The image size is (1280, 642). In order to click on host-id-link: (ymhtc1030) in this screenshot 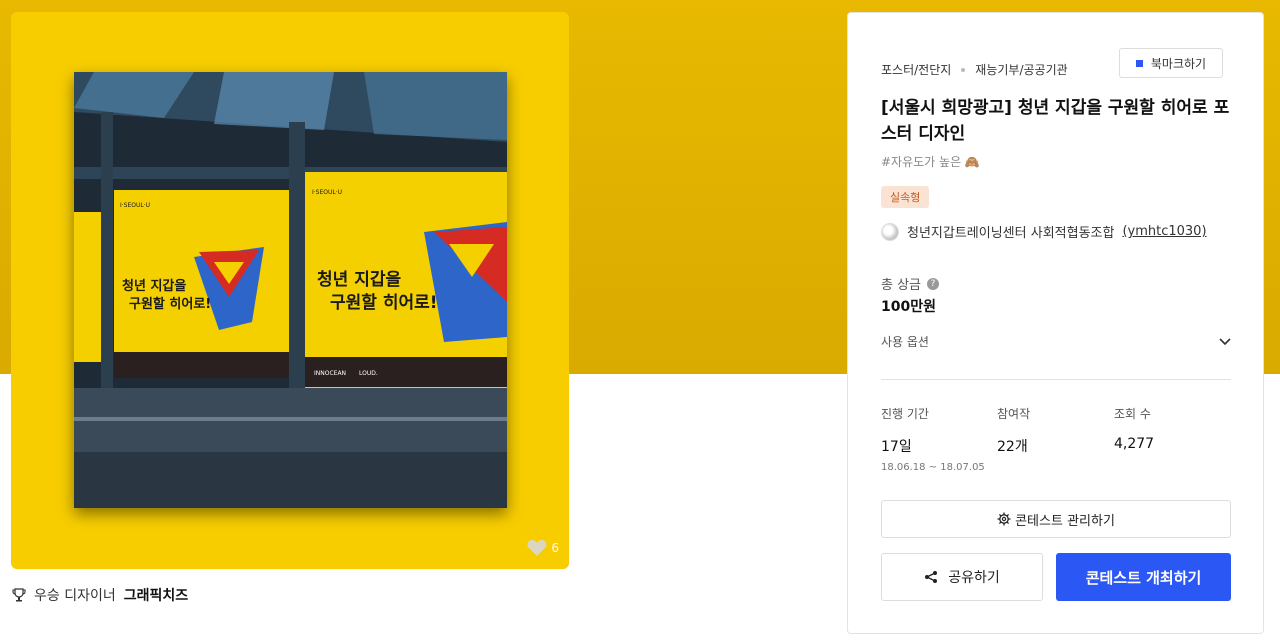, I will do `click(1164, 231)`.